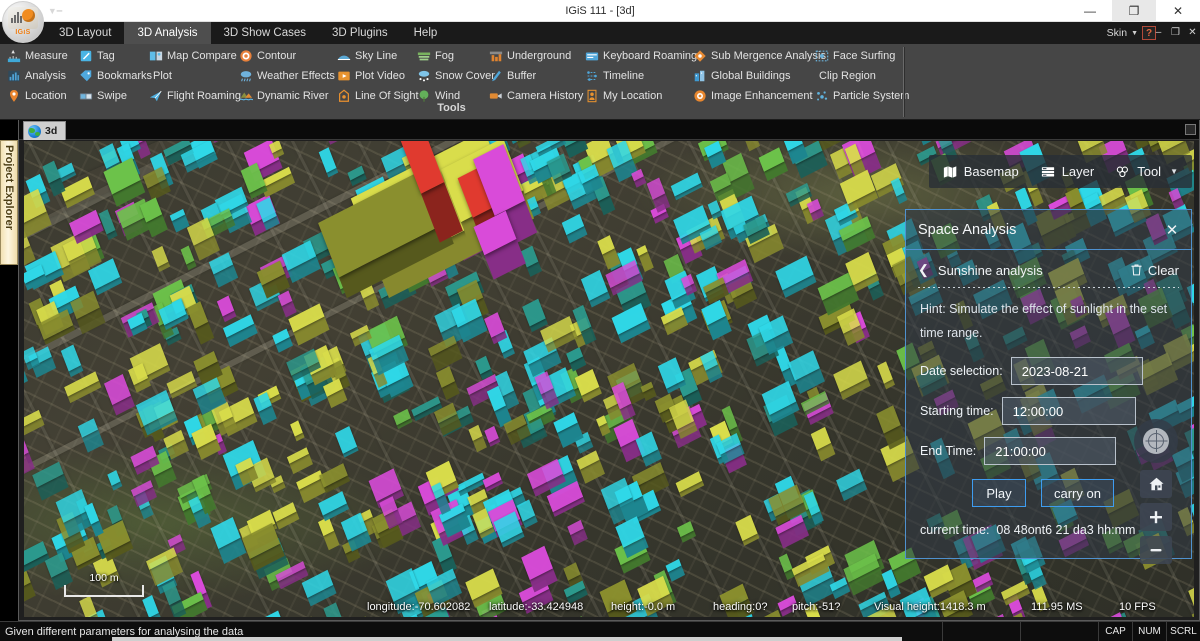 The image size is (1200, 641). Describe the element at coordinates (29, 463) in the screenshot. I see `building-side` at that location.